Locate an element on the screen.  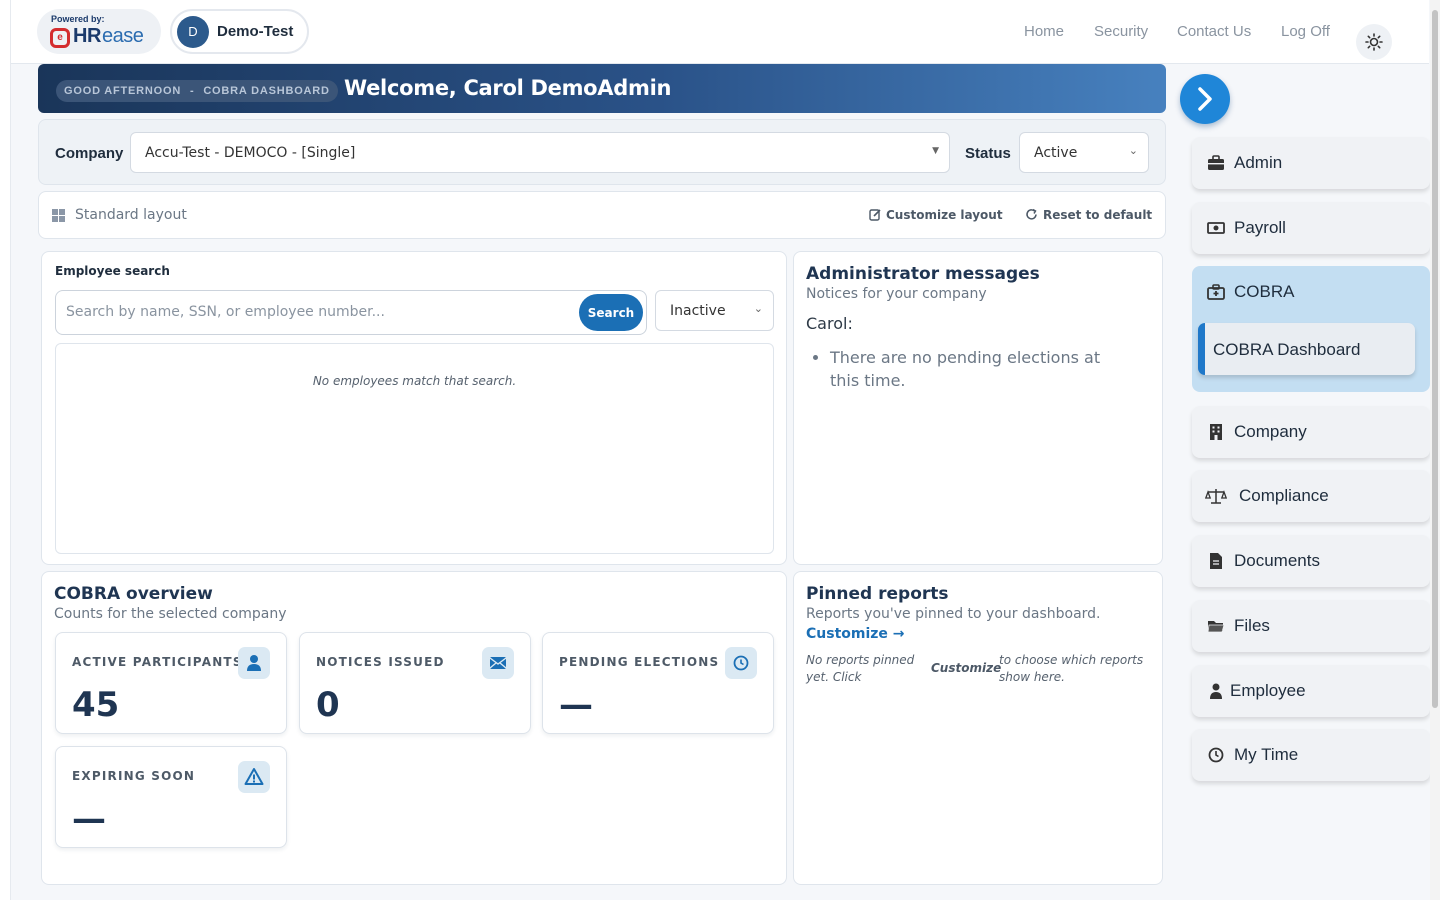
company-avatar: D is located at coordinates (193, 32).